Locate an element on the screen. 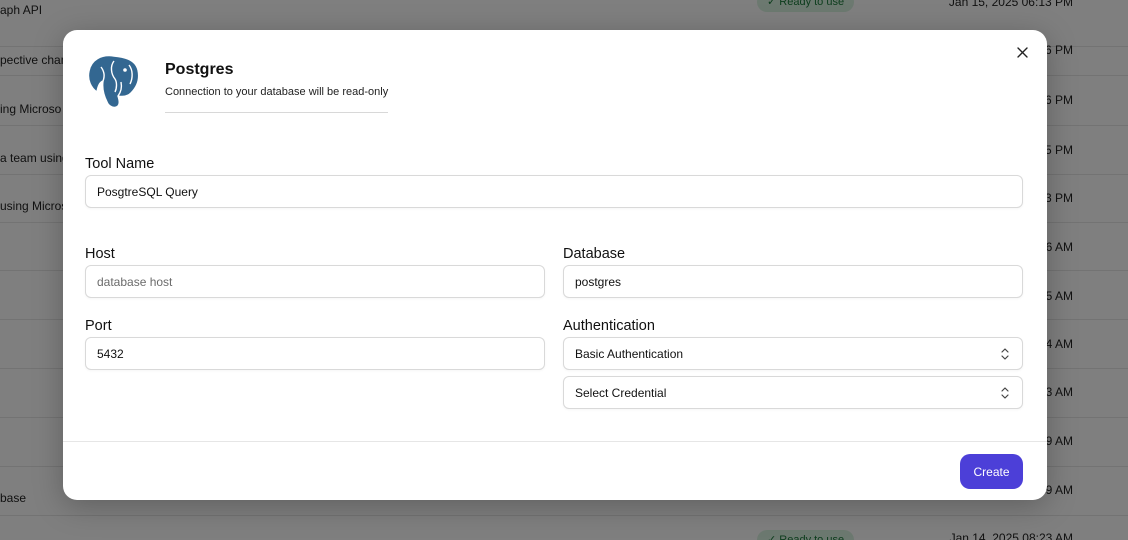 The width and height of the screenshot is (1128, 540). authentication-select: Basic Authentication is located at coordinates (793, 353).